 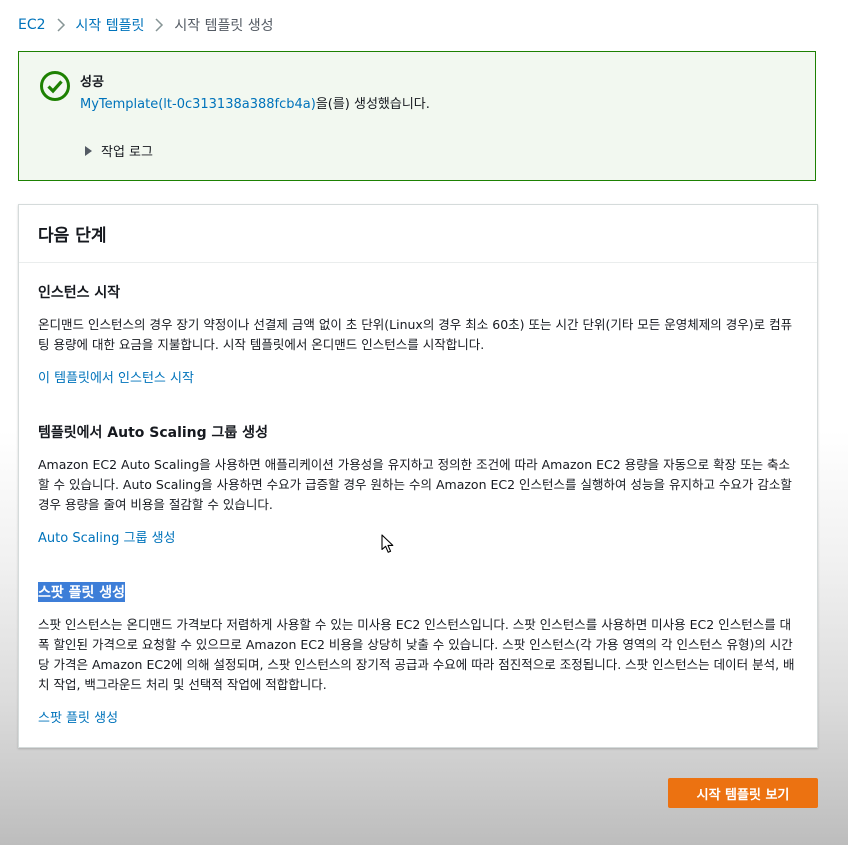 What do you see at coordinates (55, 86) in the screenshot?
I see `check-circle-icon` at bounding box center [55, 86].